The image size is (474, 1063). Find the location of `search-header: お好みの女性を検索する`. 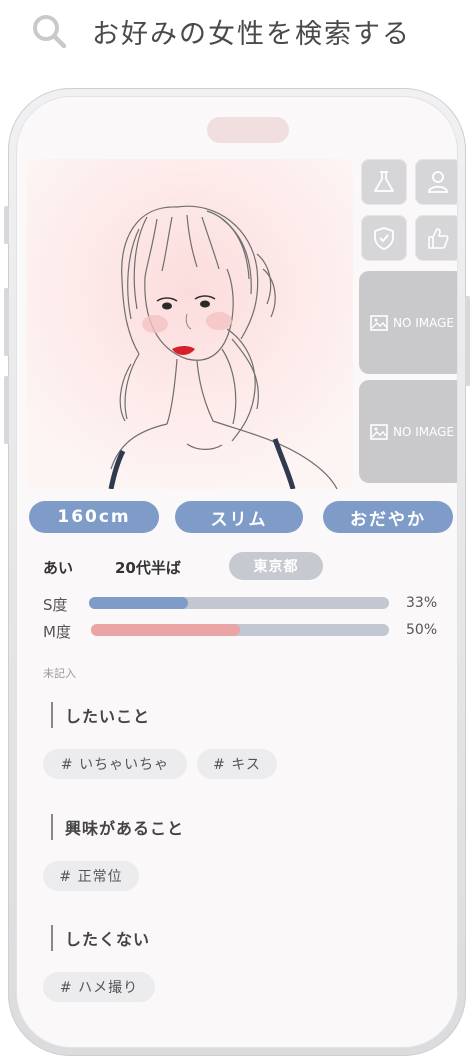

search-header: お好みの女性を検索する is located at coordinates (240, 31).